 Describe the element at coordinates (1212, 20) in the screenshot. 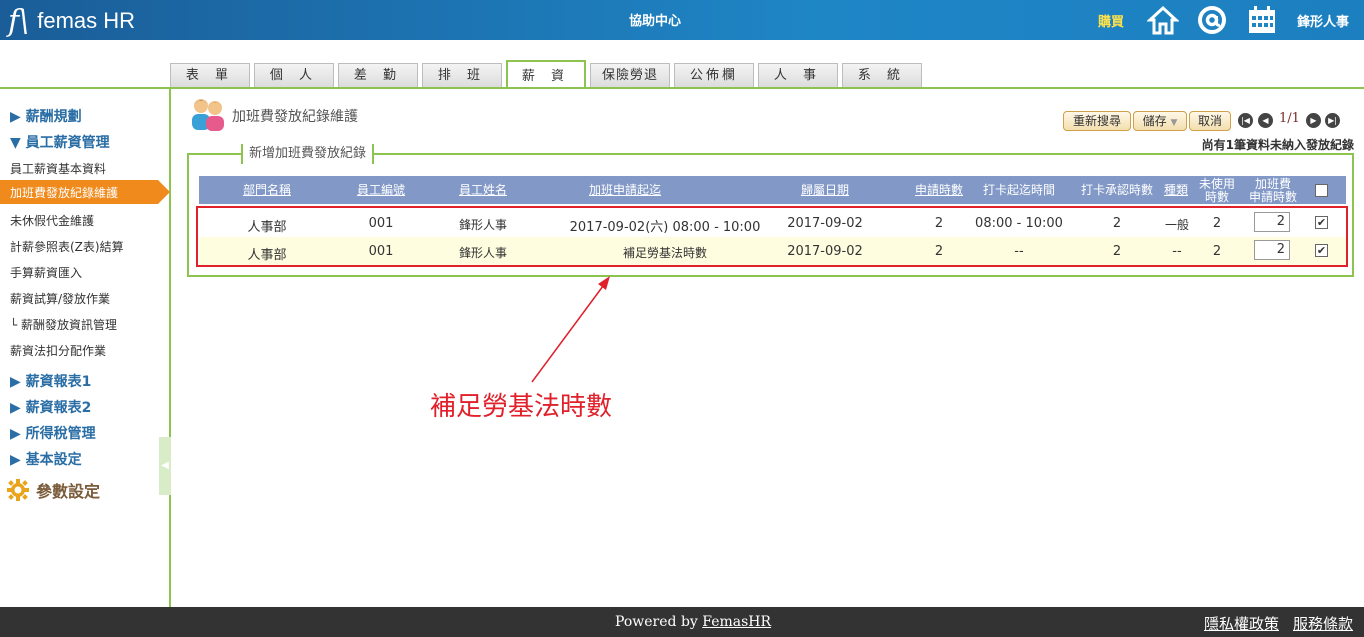

I see `at-icon` at that location.